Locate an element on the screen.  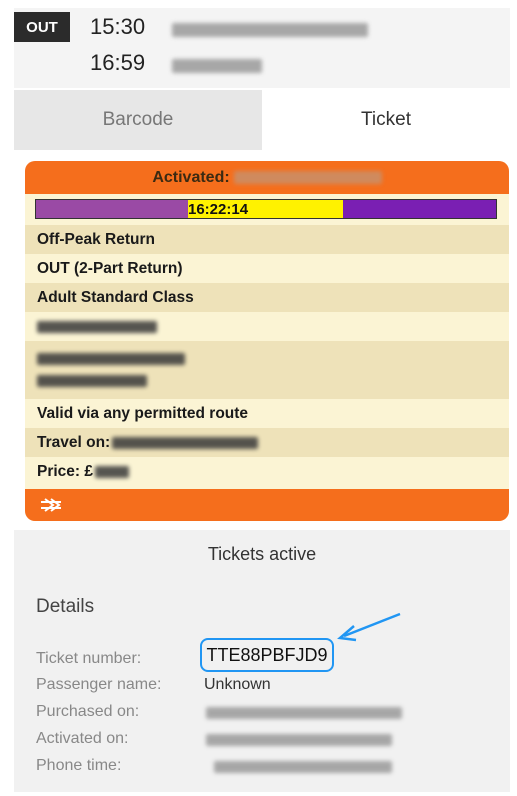
highlight-arrow-icon is located at coordinates (369, 627).